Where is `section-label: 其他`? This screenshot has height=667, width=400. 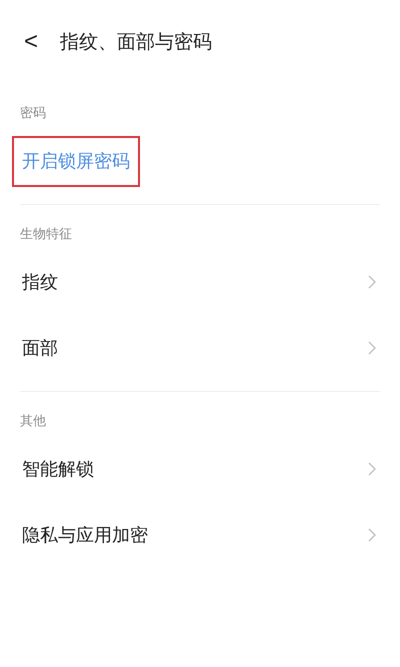 section-label: 其他 is located at coordinates (33, 421).